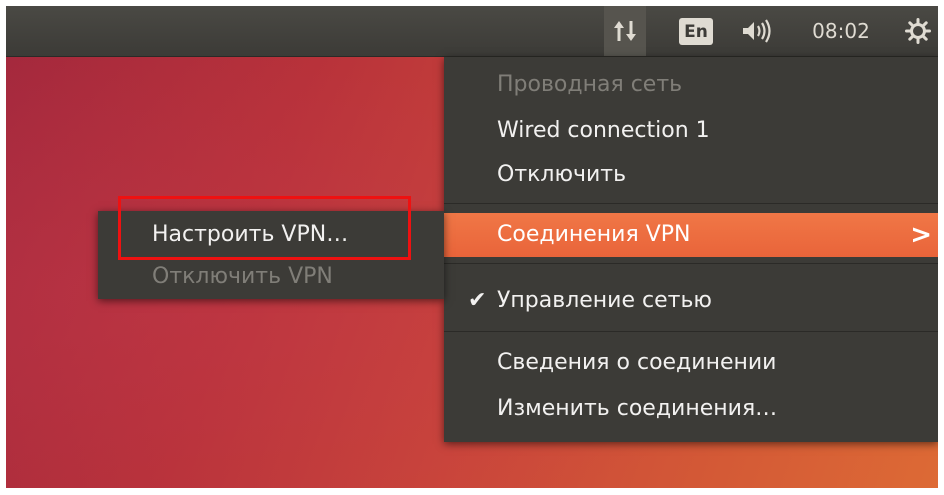 Image resolution: width=944 pixels, height=495 pixels. I want to click on volume-icon, so click(757, 31).